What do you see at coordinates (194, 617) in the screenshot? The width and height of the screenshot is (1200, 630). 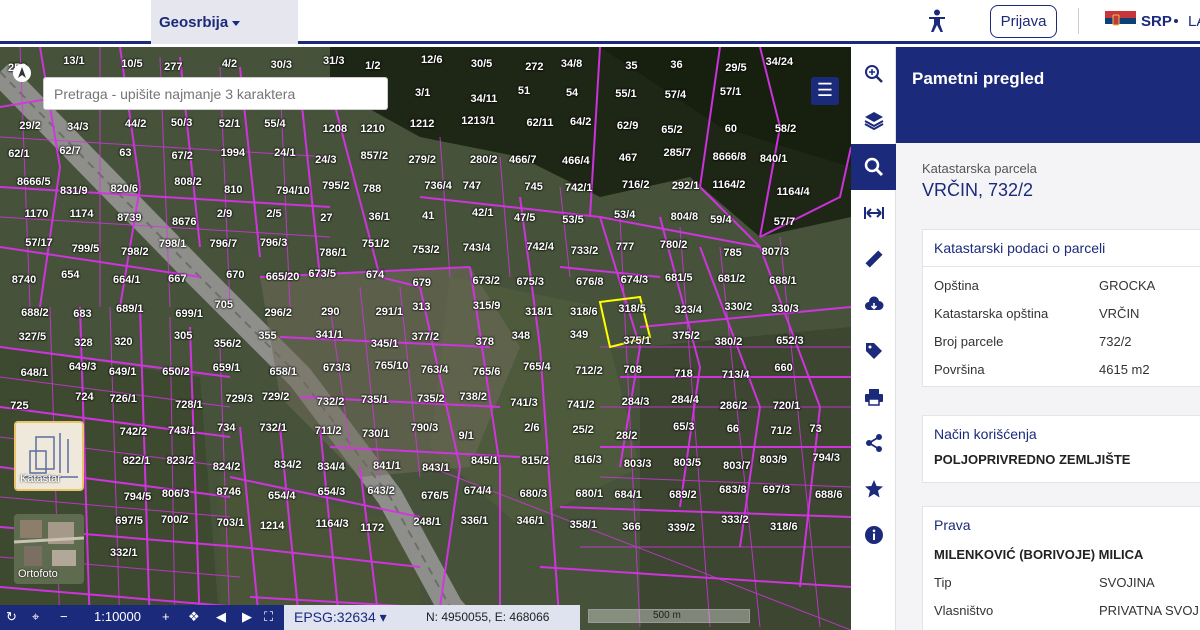 I see `fit-extent-icon: ❖` at bounding box center [194, 617].